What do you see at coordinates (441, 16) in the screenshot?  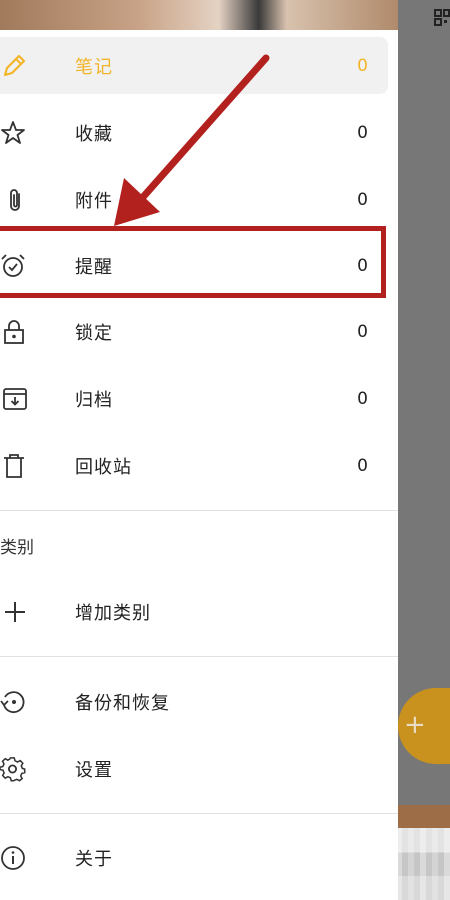 I see `qr-code-icon` at bounding box center [441, 16].